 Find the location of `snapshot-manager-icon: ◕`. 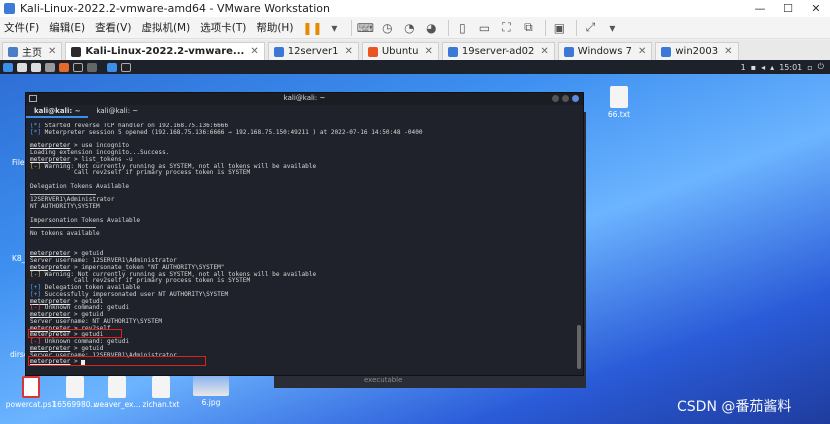

snapshot-manager-icon: ◕ is located at coordinates (431, 28).